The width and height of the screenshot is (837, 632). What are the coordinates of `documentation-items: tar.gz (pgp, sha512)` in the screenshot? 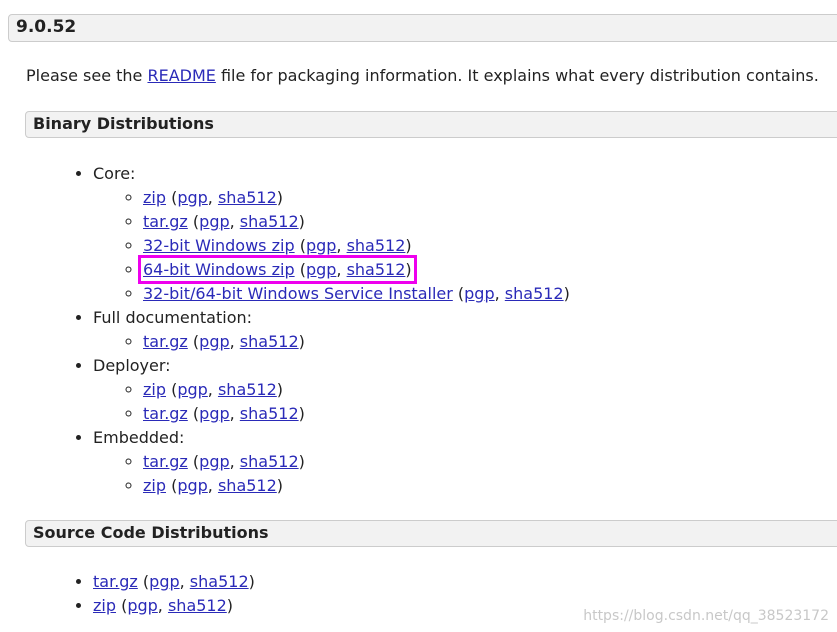 It's located at (356, 342).